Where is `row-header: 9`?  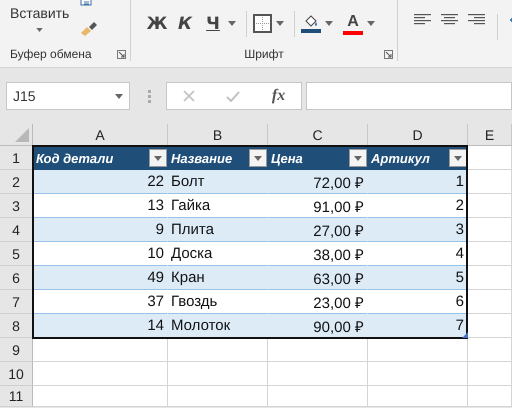 row-header: 9 is located at coordinates (16, 350).